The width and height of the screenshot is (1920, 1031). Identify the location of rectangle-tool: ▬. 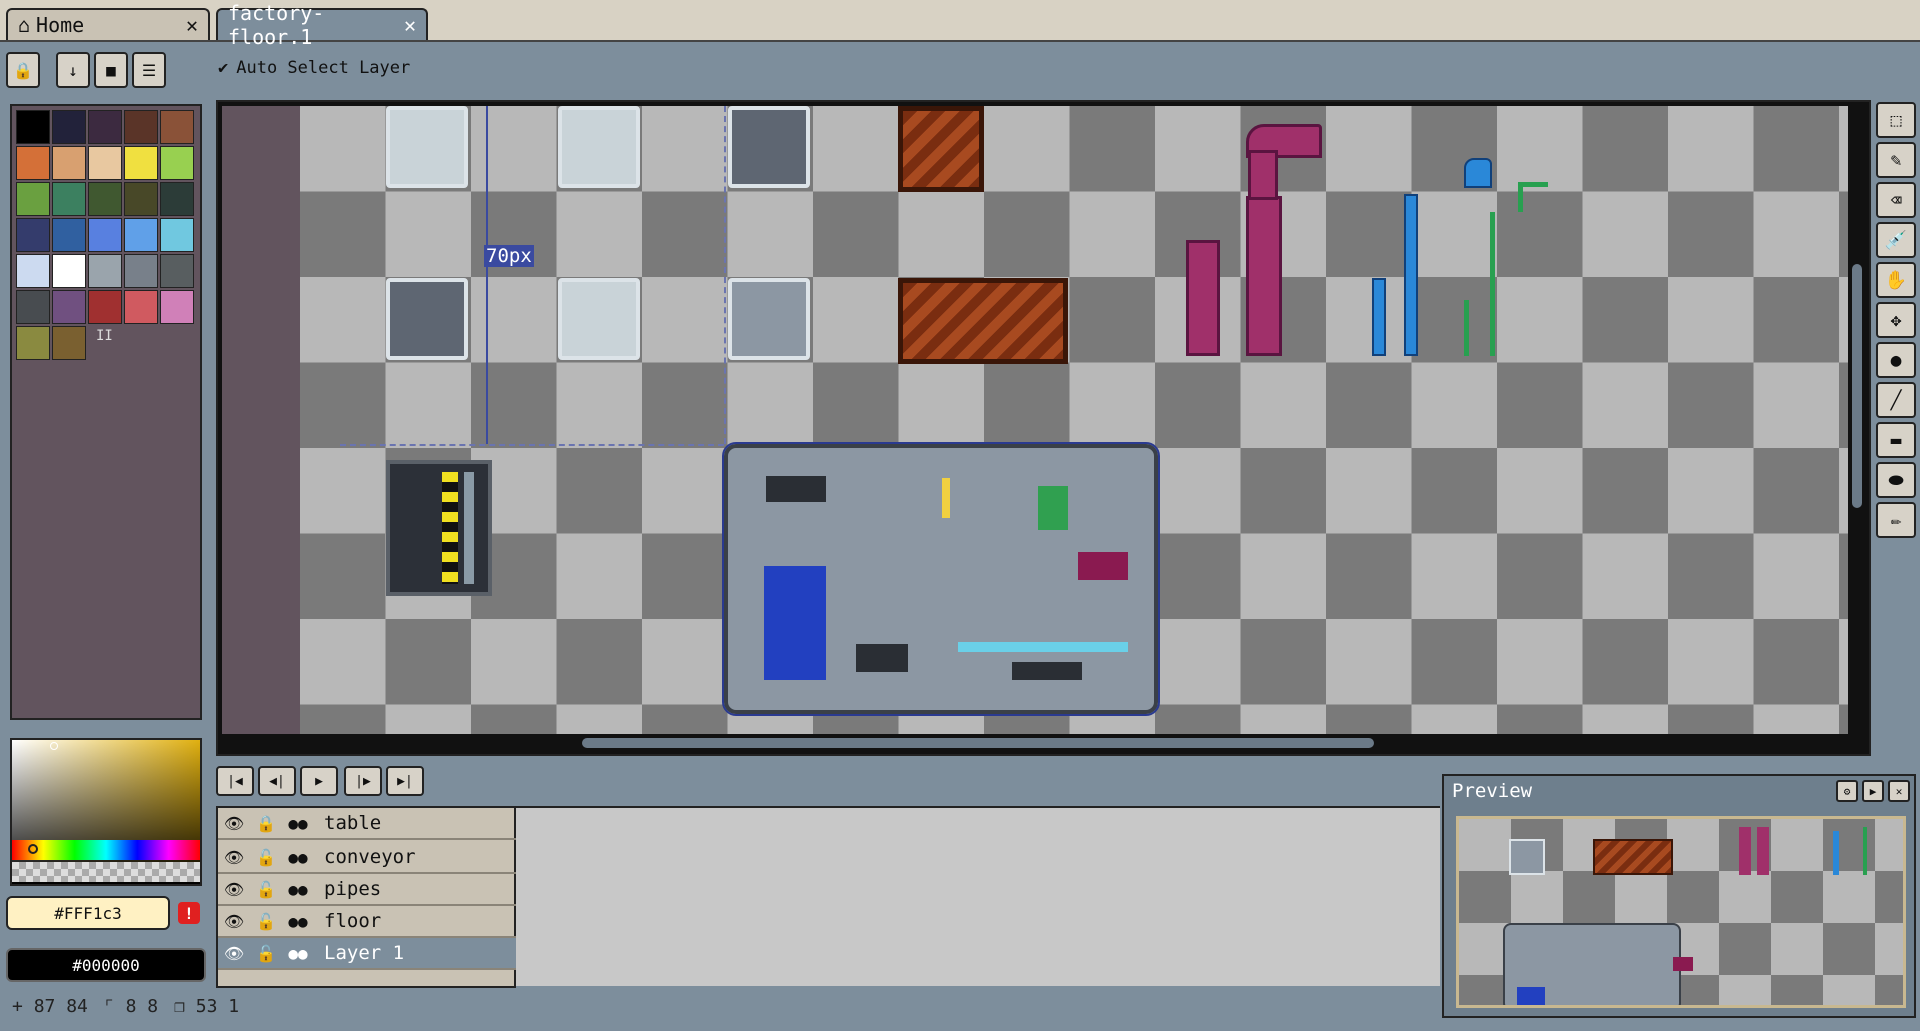
(1896, 440).